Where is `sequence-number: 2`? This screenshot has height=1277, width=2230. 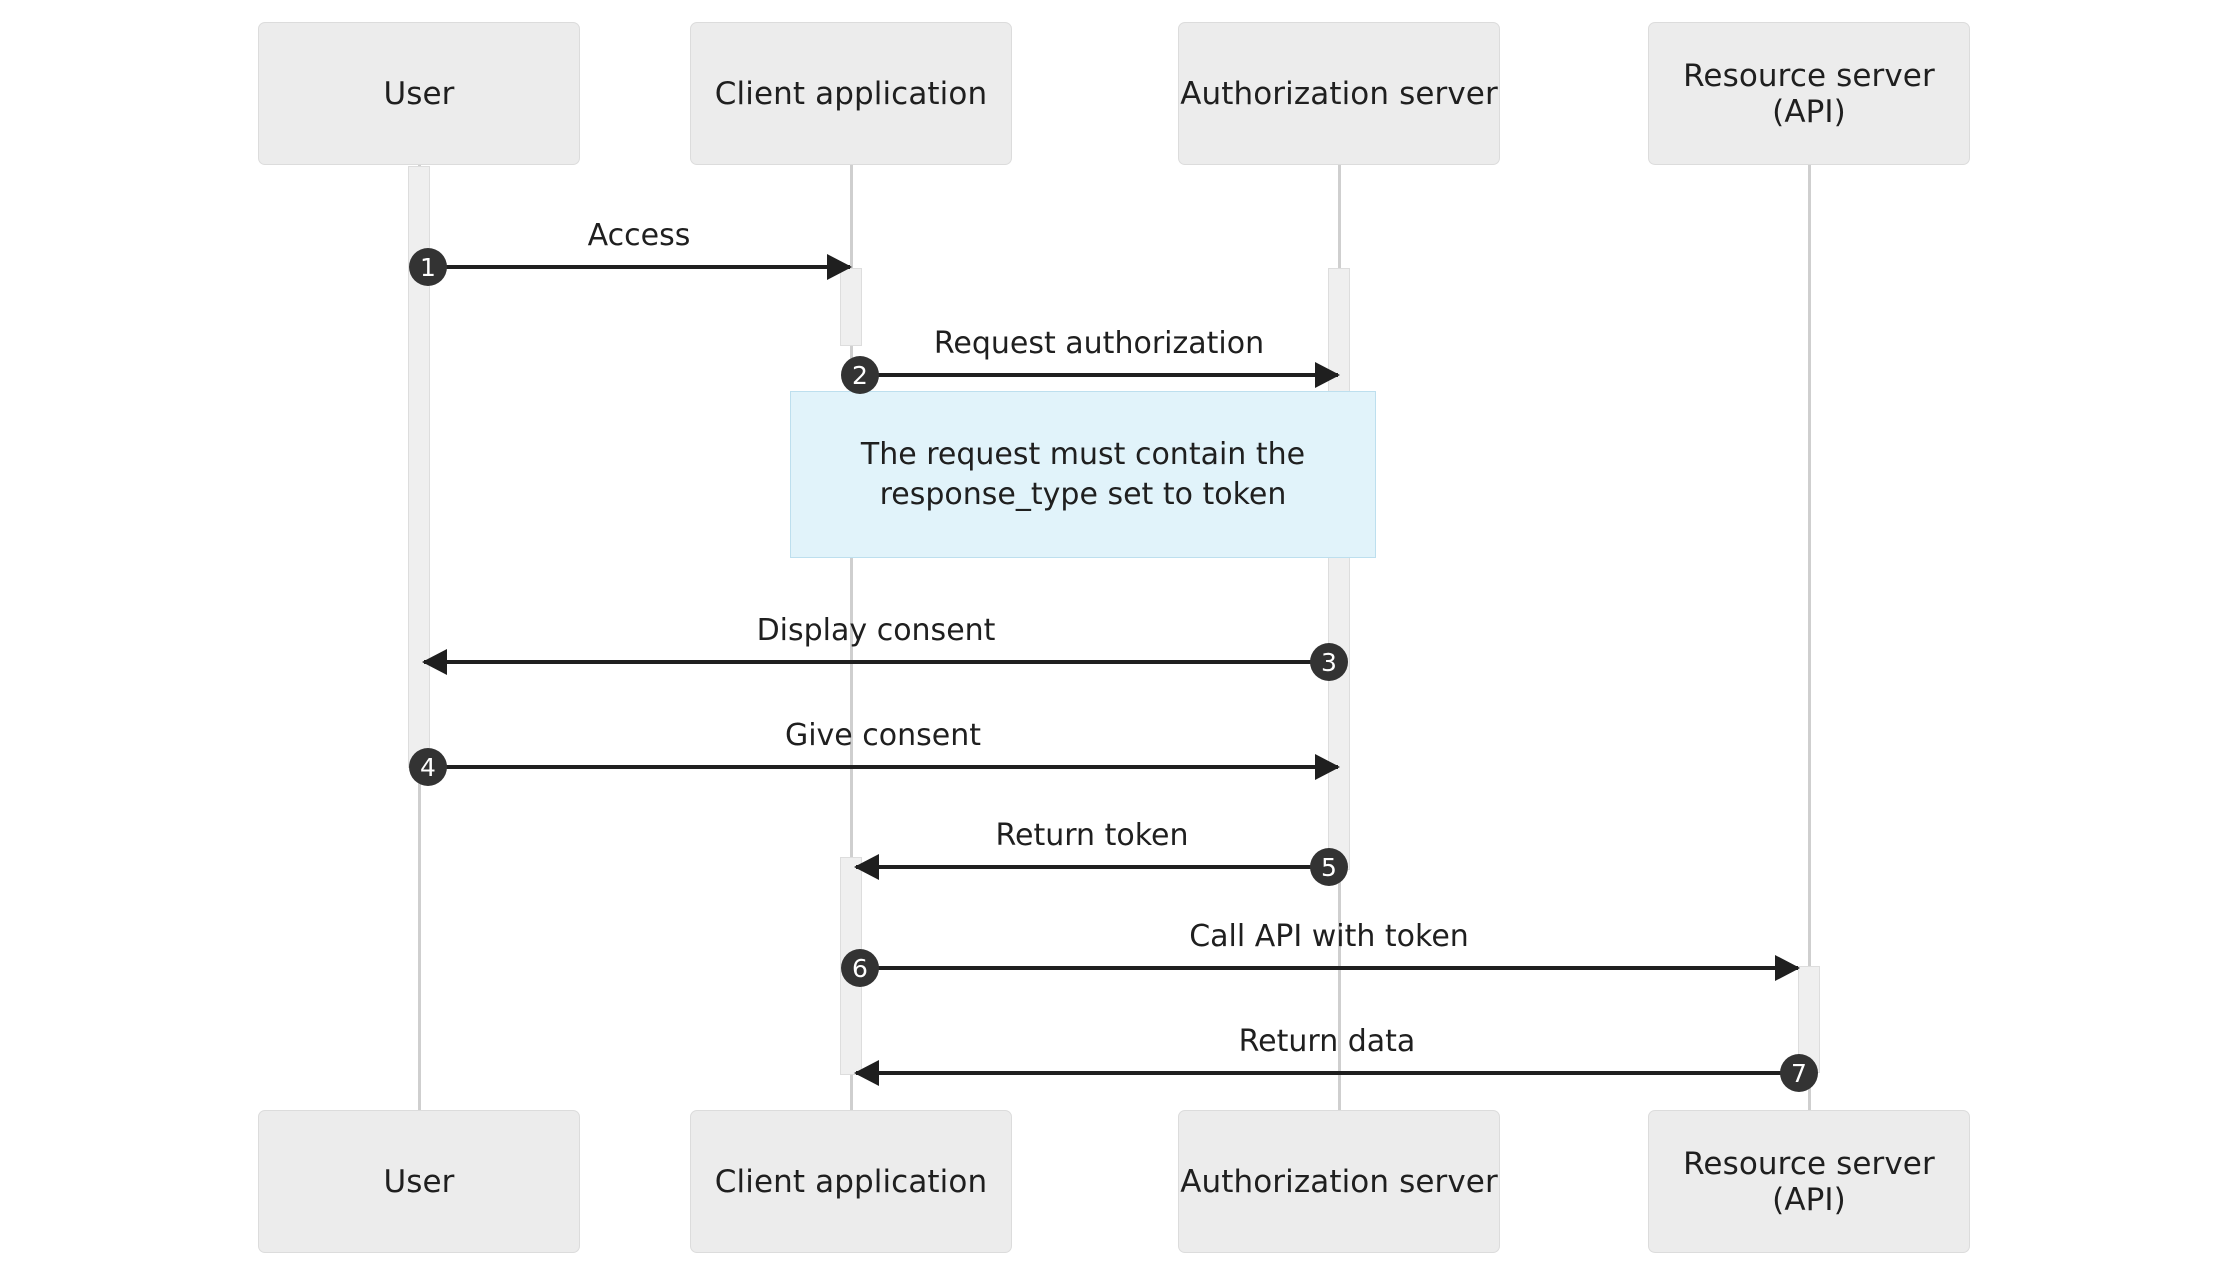
sequence-number: 2 is located at coordinates (860, 375).